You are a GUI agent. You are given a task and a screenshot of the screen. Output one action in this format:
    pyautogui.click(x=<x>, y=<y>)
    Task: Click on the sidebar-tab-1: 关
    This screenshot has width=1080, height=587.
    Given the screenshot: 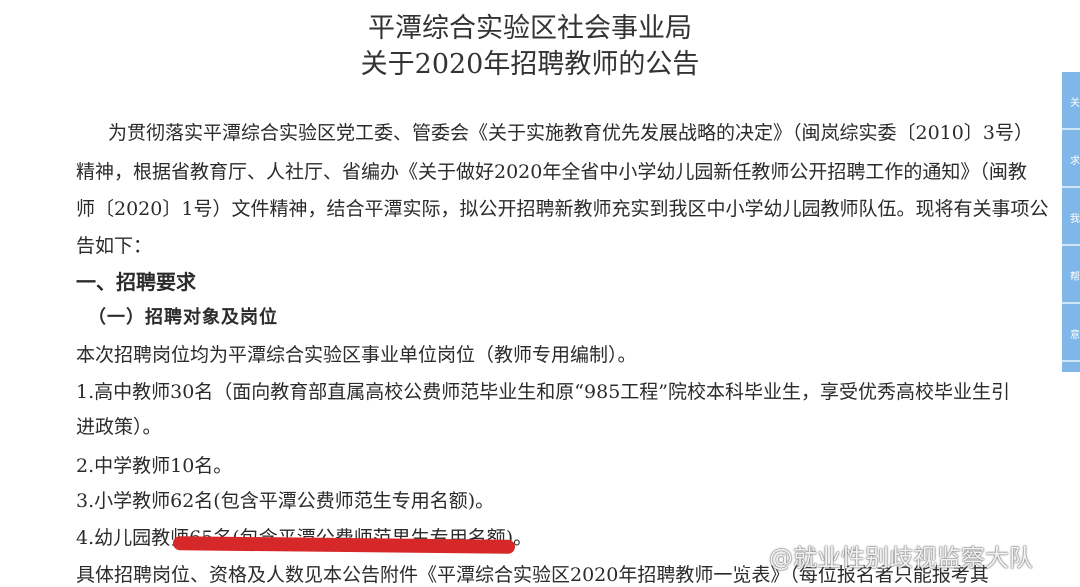 What is the action you would take?
    pyautogui.click(x=1071, y=101)
    